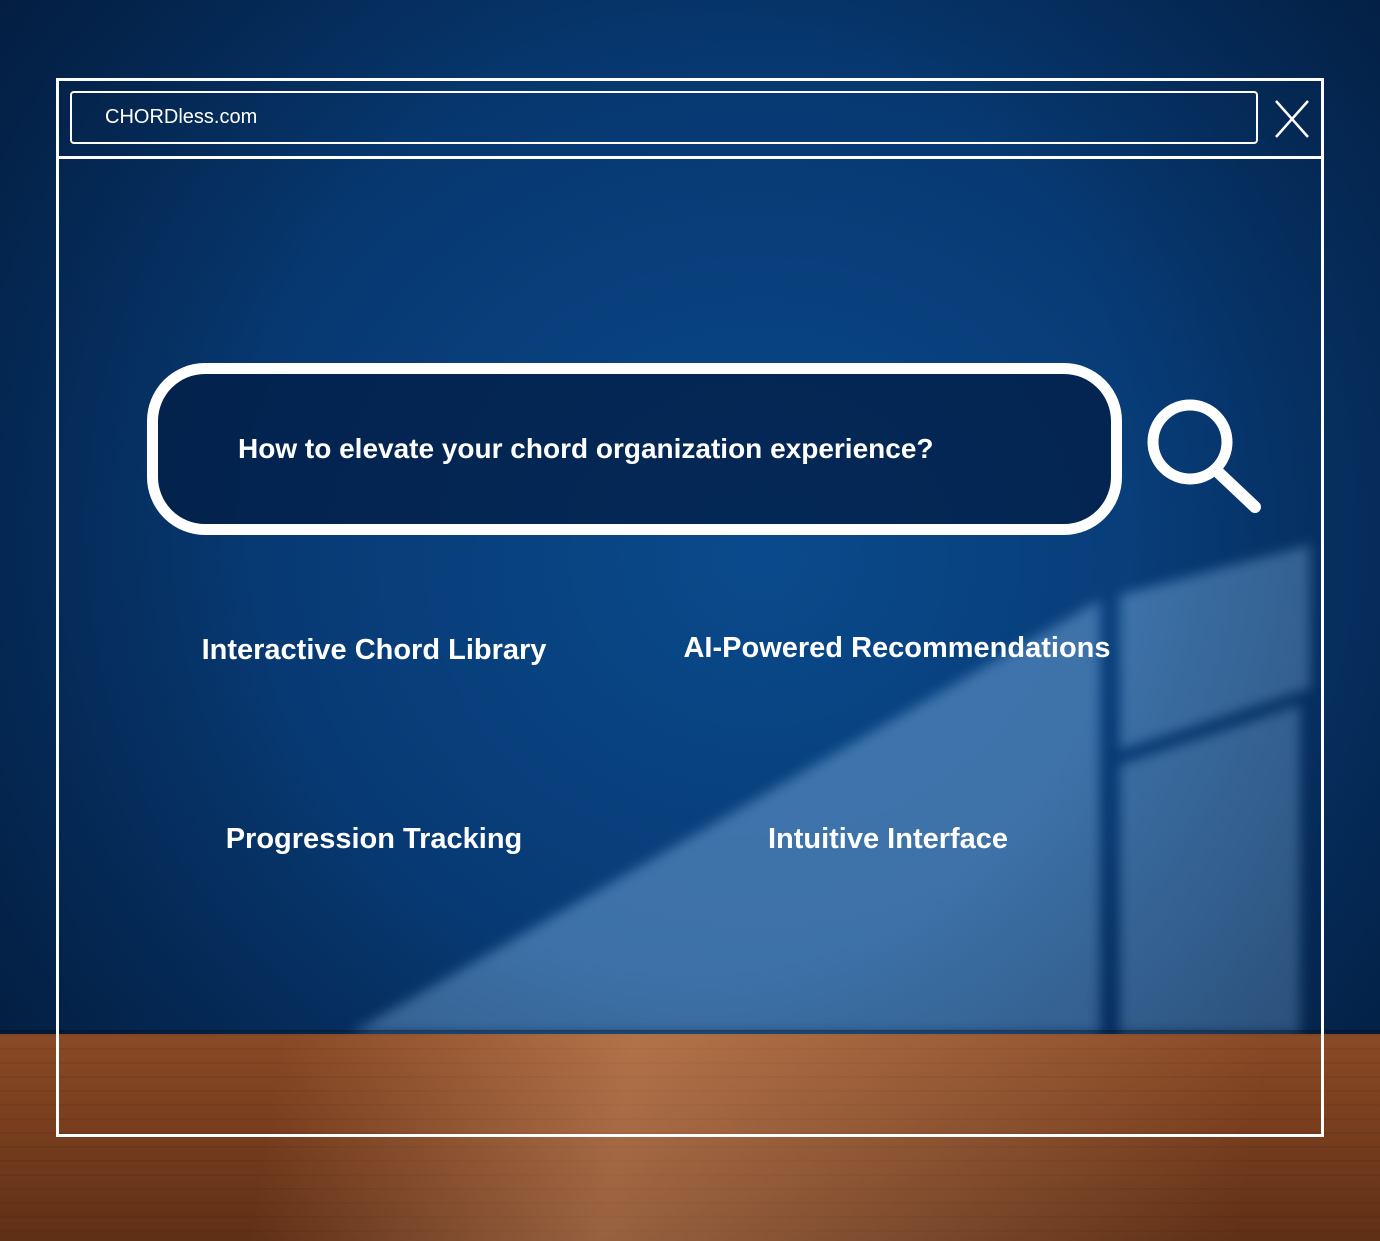 The height and width of the screenshot is (1241, 1380). What do you see at coordinates (888, 839) in the screenshot?
I see `feature-link-intuitive-interface: Intuitive Interface` at bounding box center [888, 839].